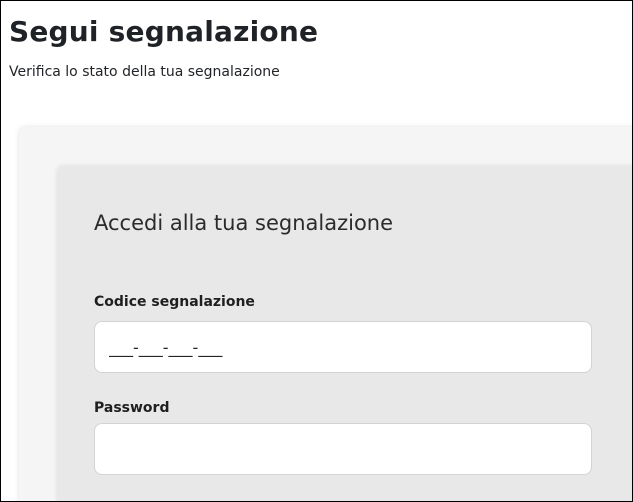  I want to click on login-card-title: Accedi alla tua segnalazione, so click(244, 223).